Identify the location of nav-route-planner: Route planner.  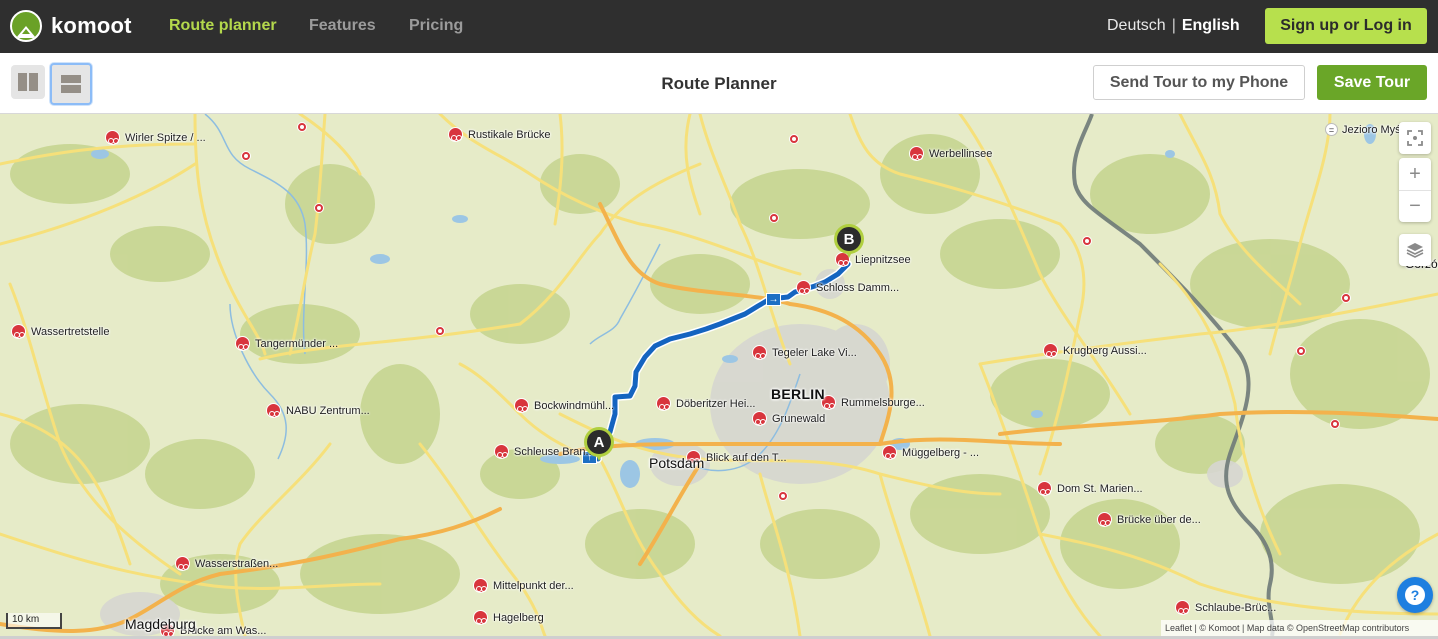
(223, 26).